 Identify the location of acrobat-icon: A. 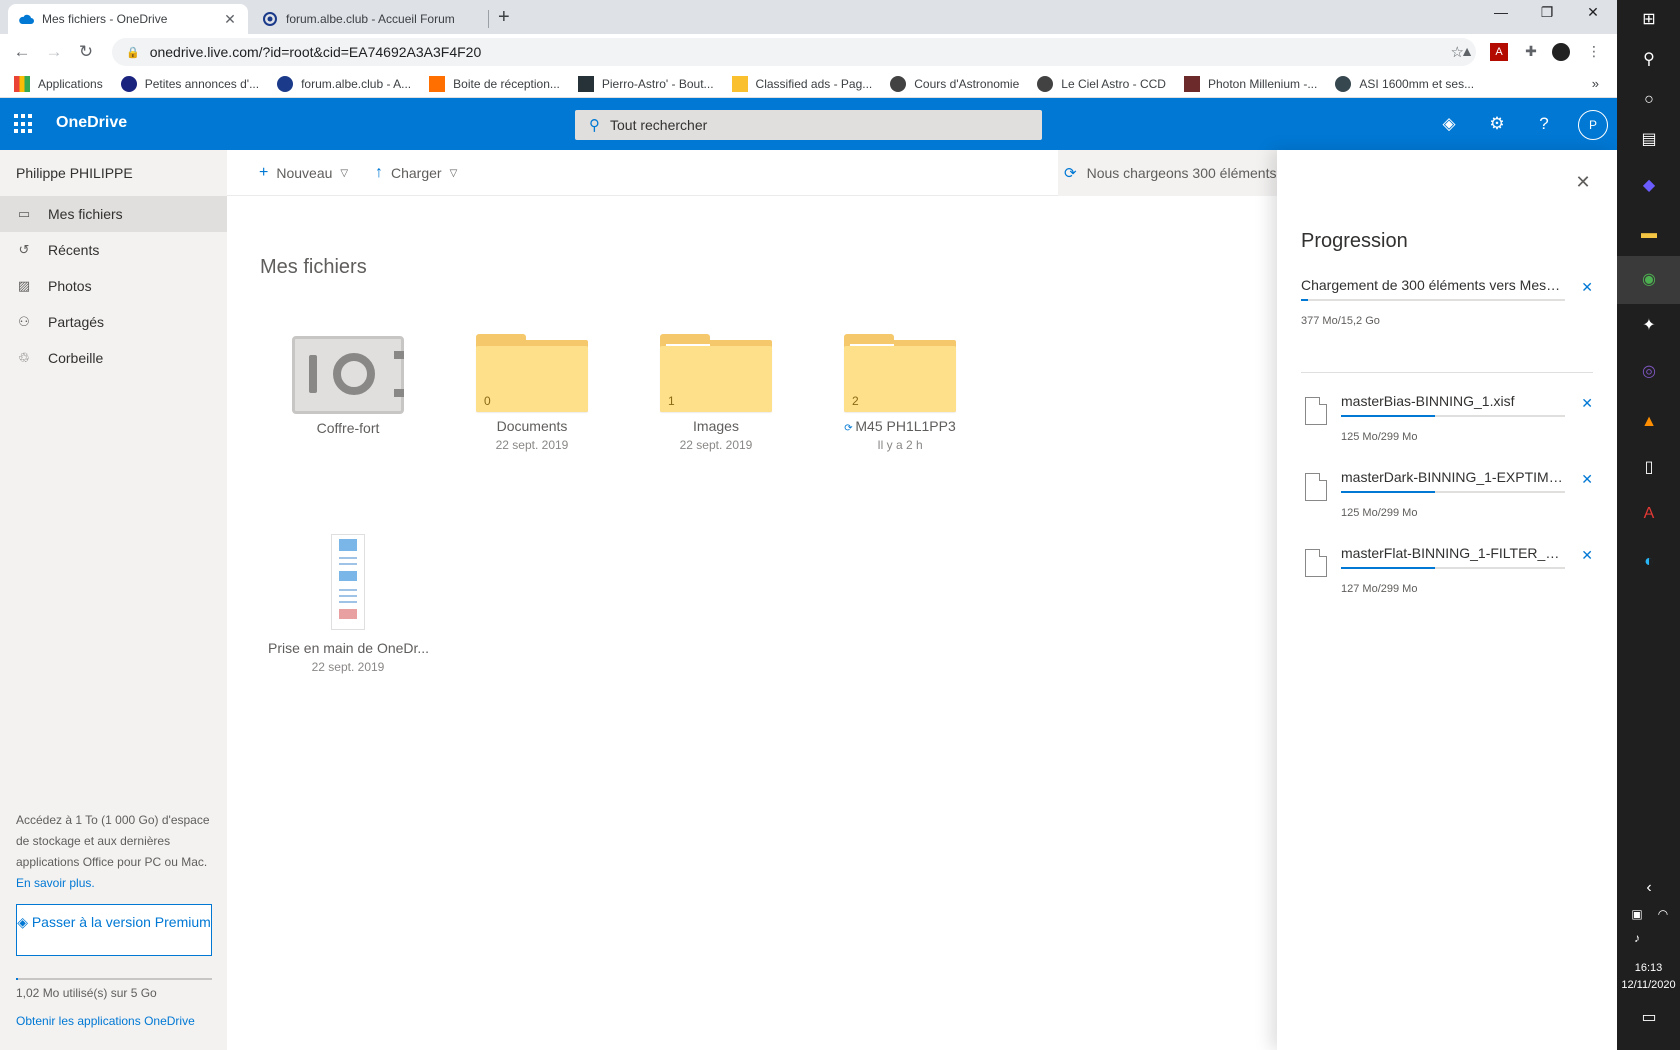
(1649, 514).